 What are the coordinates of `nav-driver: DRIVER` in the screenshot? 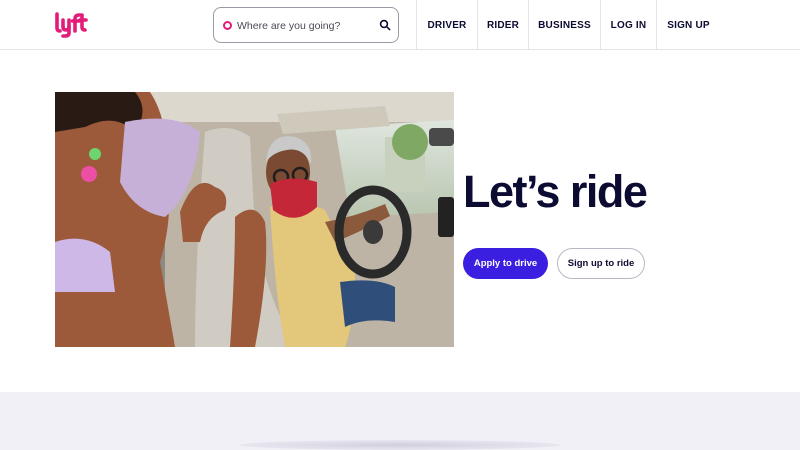 It's located at (446, 25).